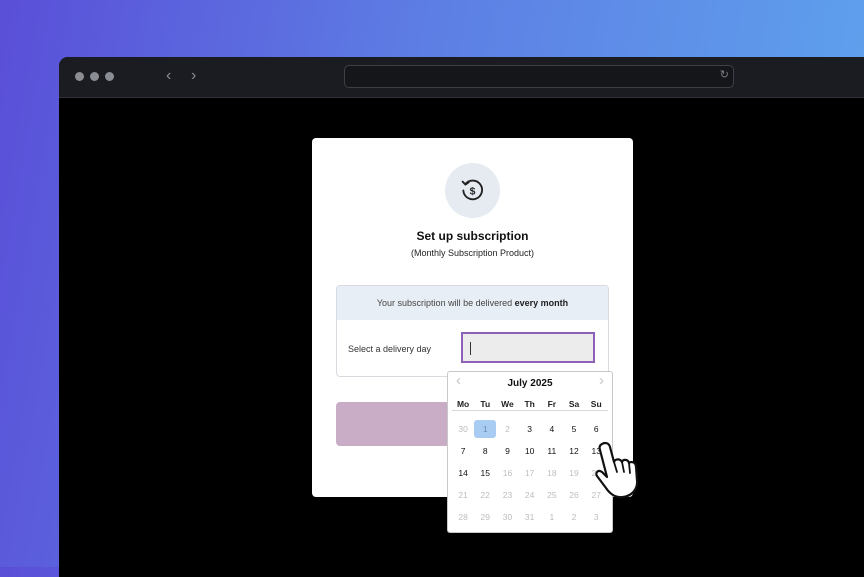  I want to click on calendar-day: 18, so click(552, 473).